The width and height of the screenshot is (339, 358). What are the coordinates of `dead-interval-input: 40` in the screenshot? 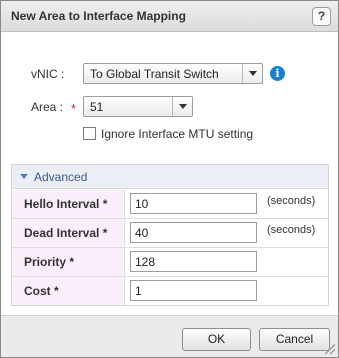 It's located at (193, 232).